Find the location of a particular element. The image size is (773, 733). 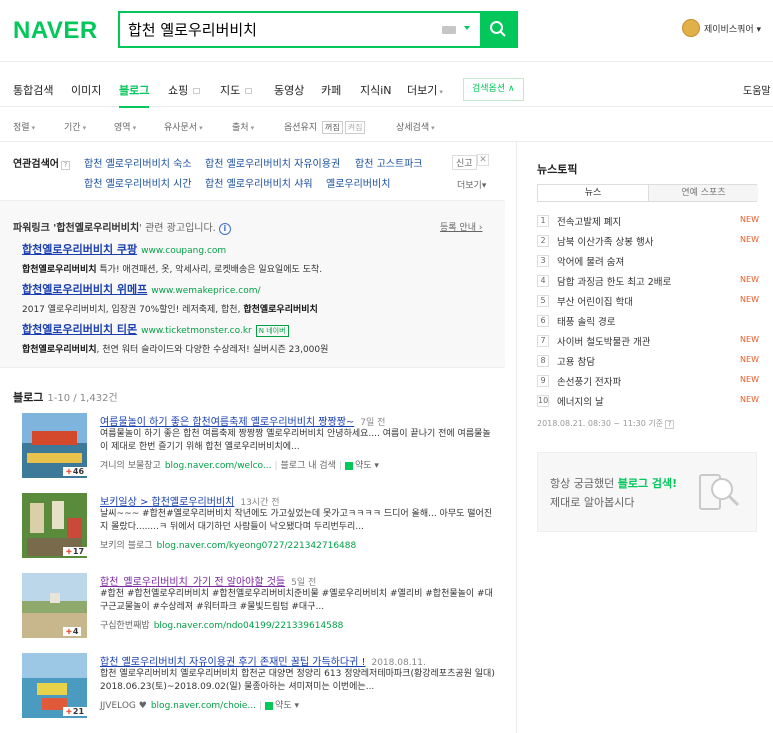

post-url: blog.naver.com/kyeong0727/221342716488 is located at coordinates (257, 546).